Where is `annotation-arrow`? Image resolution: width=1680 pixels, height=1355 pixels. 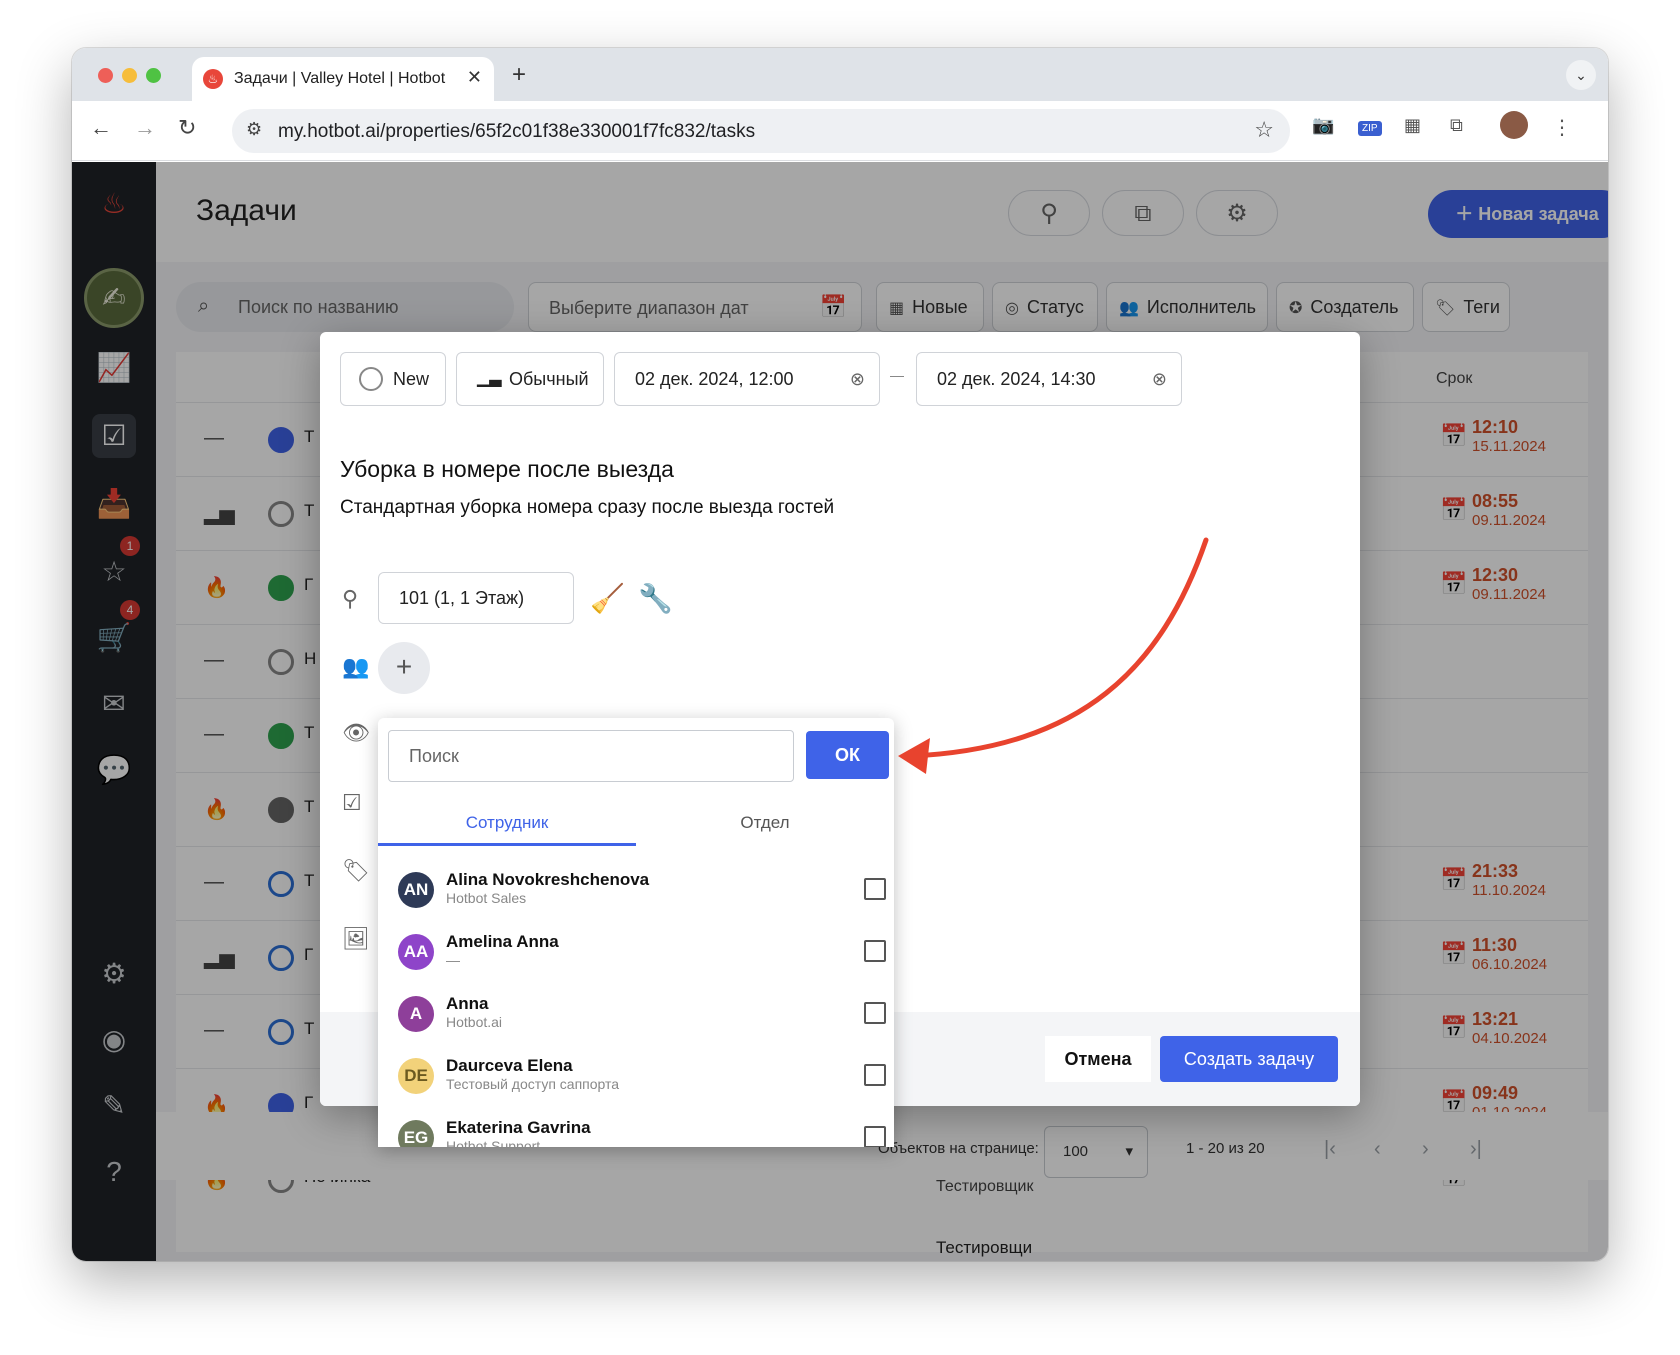 annotation-arrow is located at coordinates (1053, 655).